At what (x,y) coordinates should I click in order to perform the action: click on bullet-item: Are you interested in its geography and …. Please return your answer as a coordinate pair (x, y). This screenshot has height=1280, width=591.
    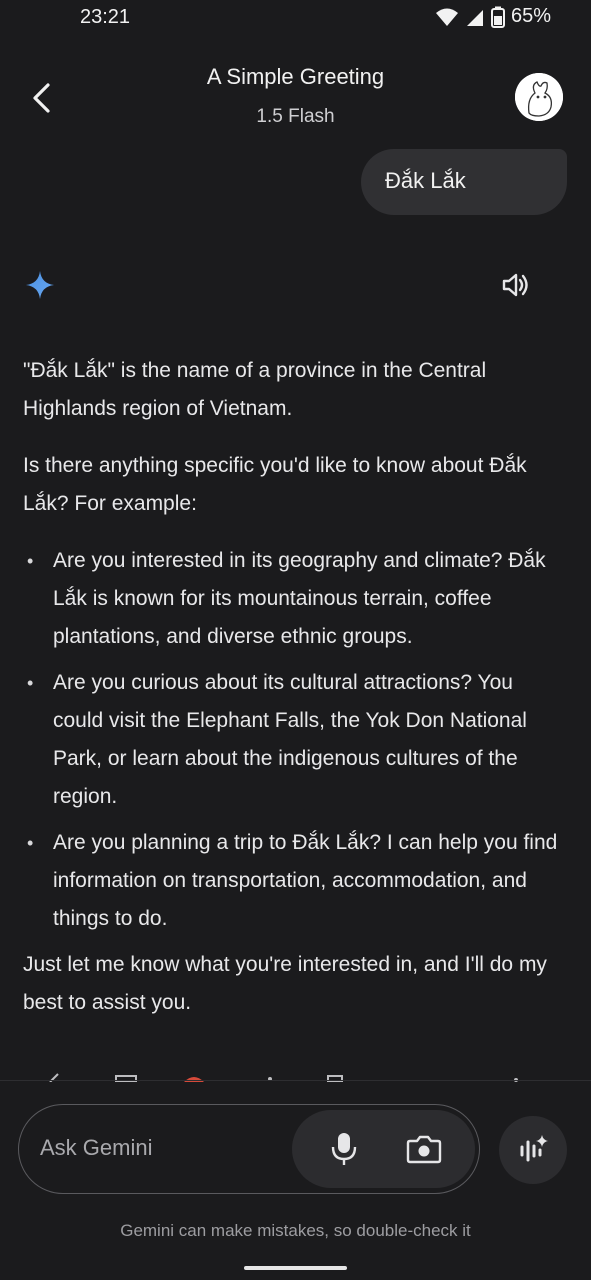
    Looking at the image, I should click on (293, 599).